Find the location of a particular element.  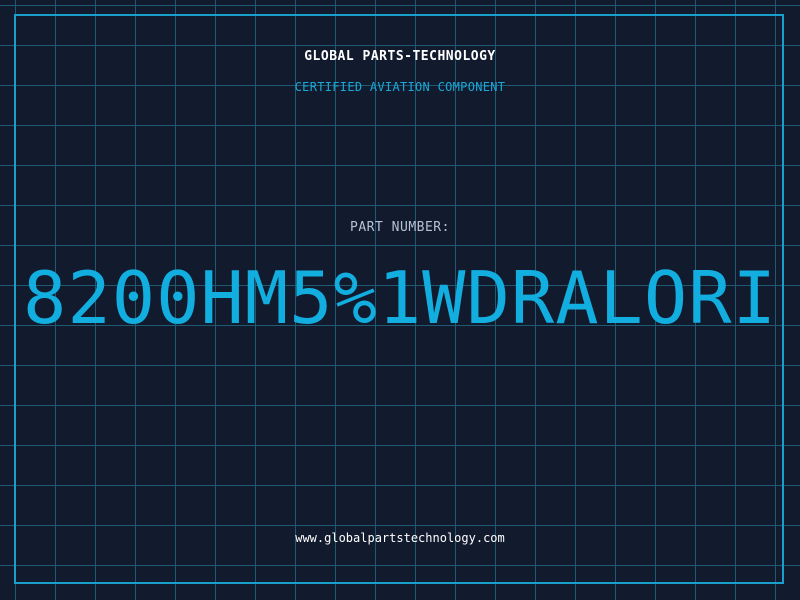

website-url: www.globalpartstechnology.com is located at coordinates (400, 538).